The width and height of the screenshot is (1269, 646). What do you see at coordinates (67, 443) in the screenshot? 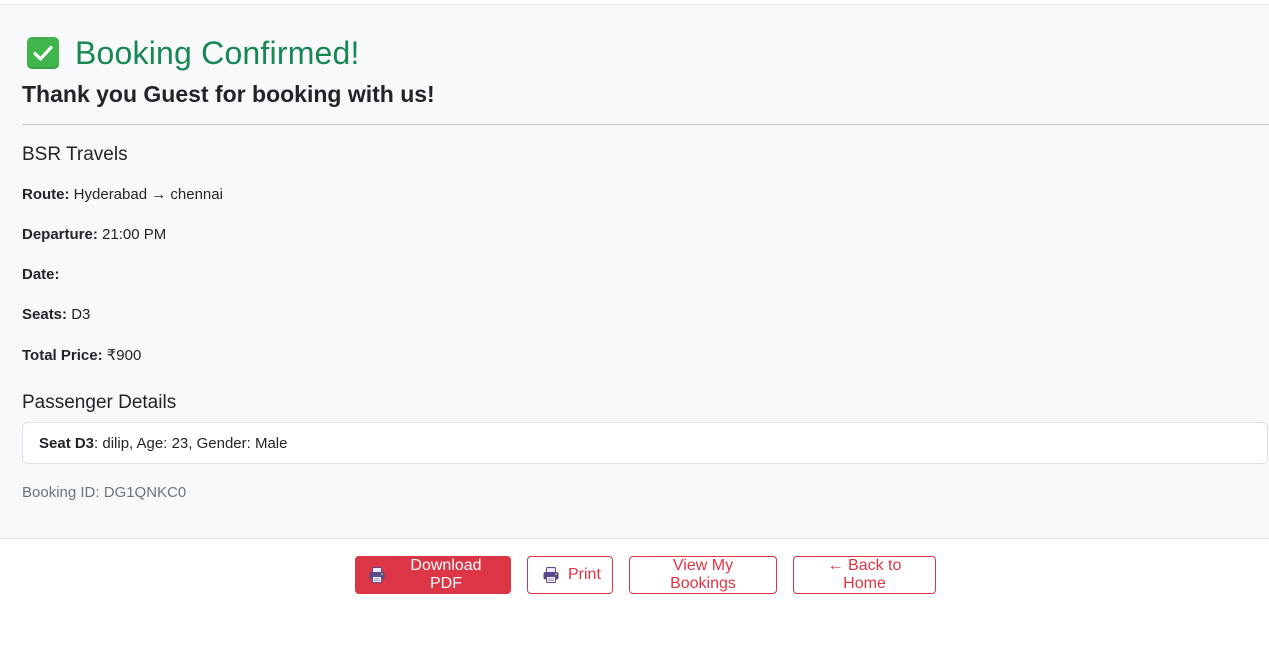
I see `passenger-seat: Seat D3` at bounding box center [67, 443].